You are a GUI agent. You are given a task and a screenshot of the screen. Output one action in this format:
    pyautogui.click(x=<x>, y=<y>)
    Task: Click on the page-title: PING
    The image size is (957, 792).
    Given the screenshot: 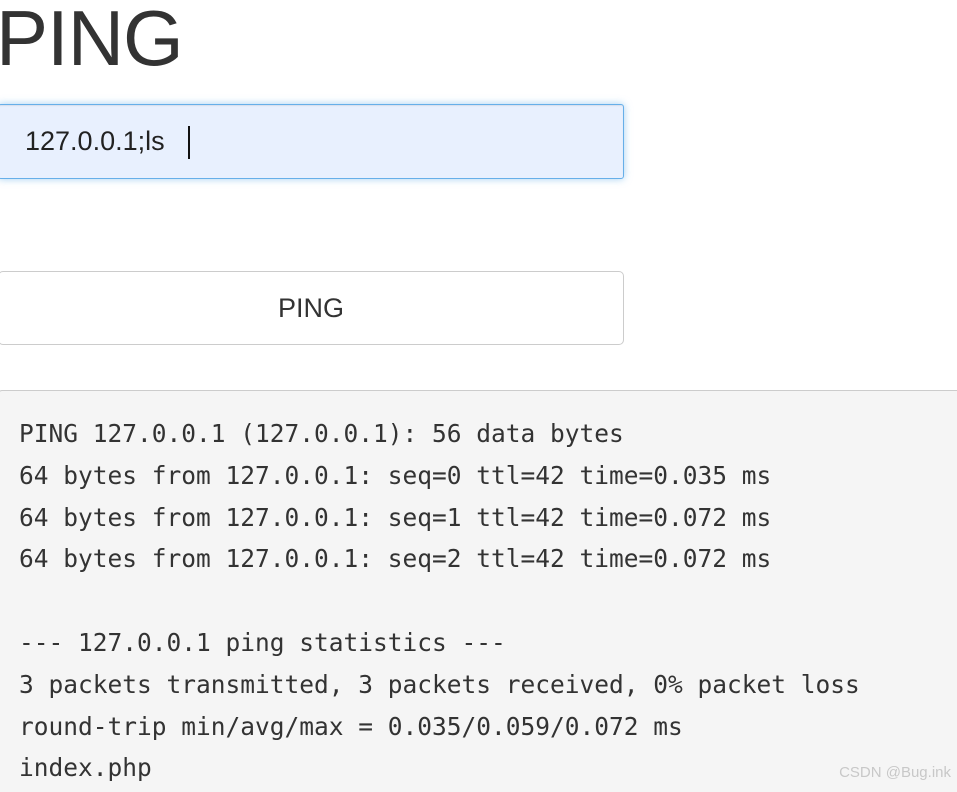 What is the action you would take?
    pyautogui.click(x=92, y=41)
    